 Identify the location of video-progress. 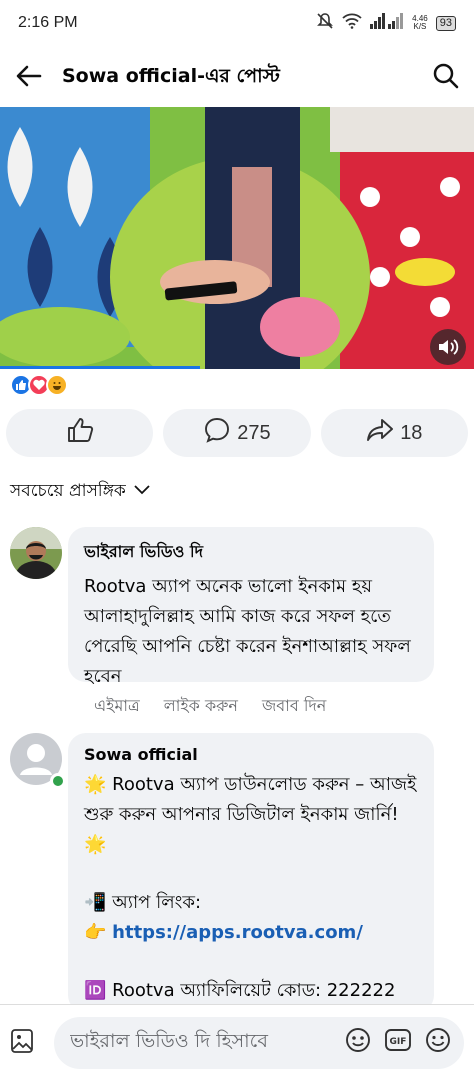
(100, 367).